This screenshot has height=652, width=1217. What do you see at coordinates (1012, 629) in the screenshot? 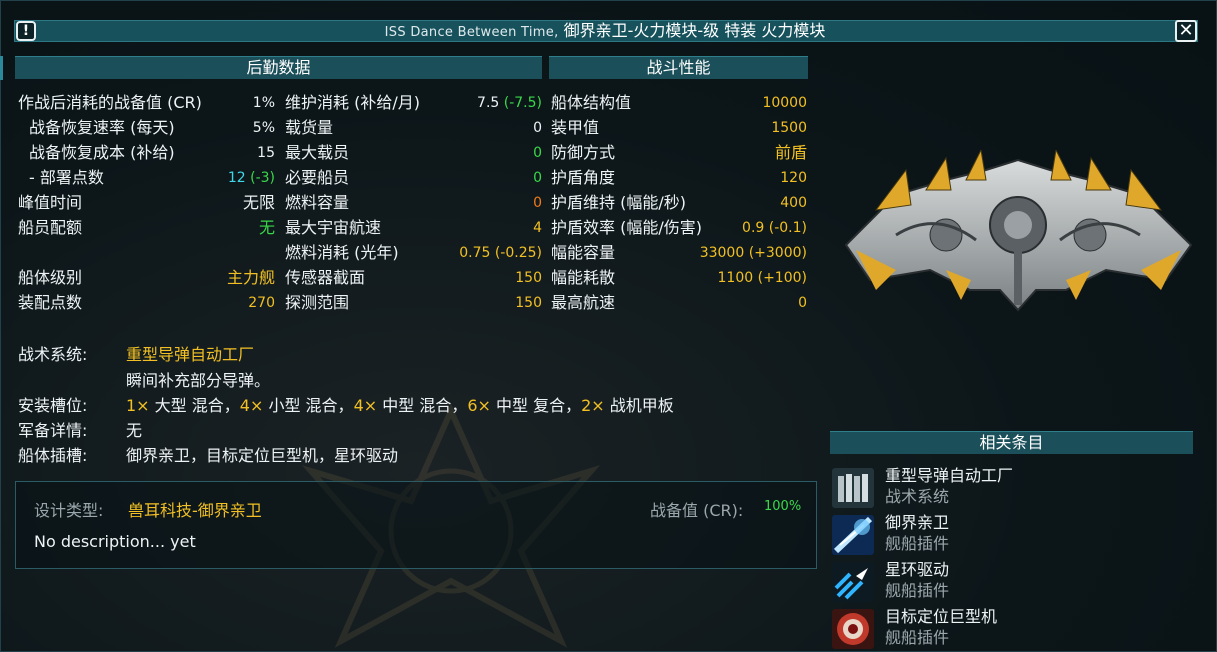
I see `related-item: 目标定位巨型机 舰船插件` at bounding box center [1012, 629].